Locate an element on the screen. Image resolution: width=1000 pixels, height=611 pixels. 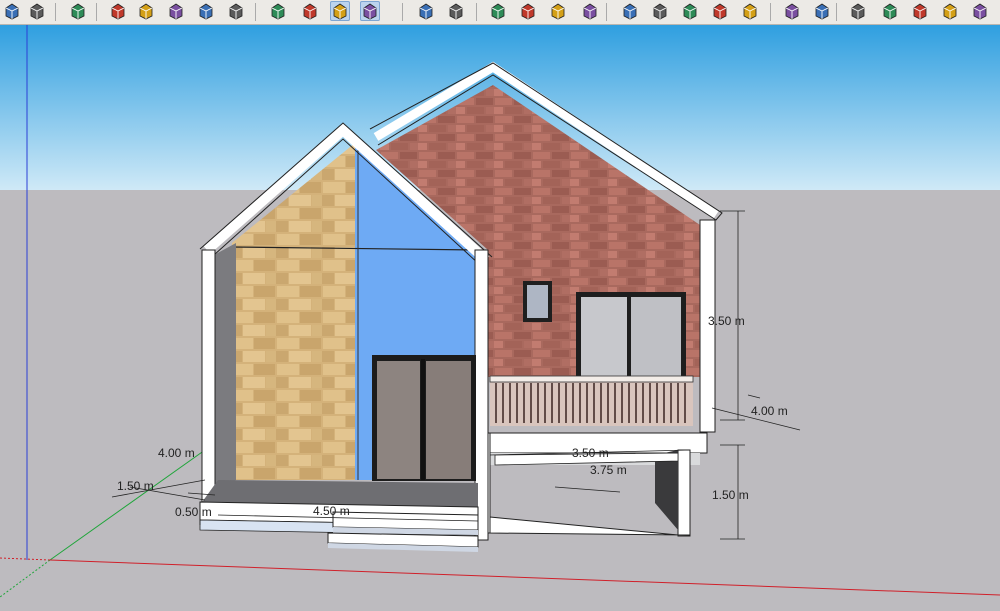
house-button is located at coordinates (12, 11).